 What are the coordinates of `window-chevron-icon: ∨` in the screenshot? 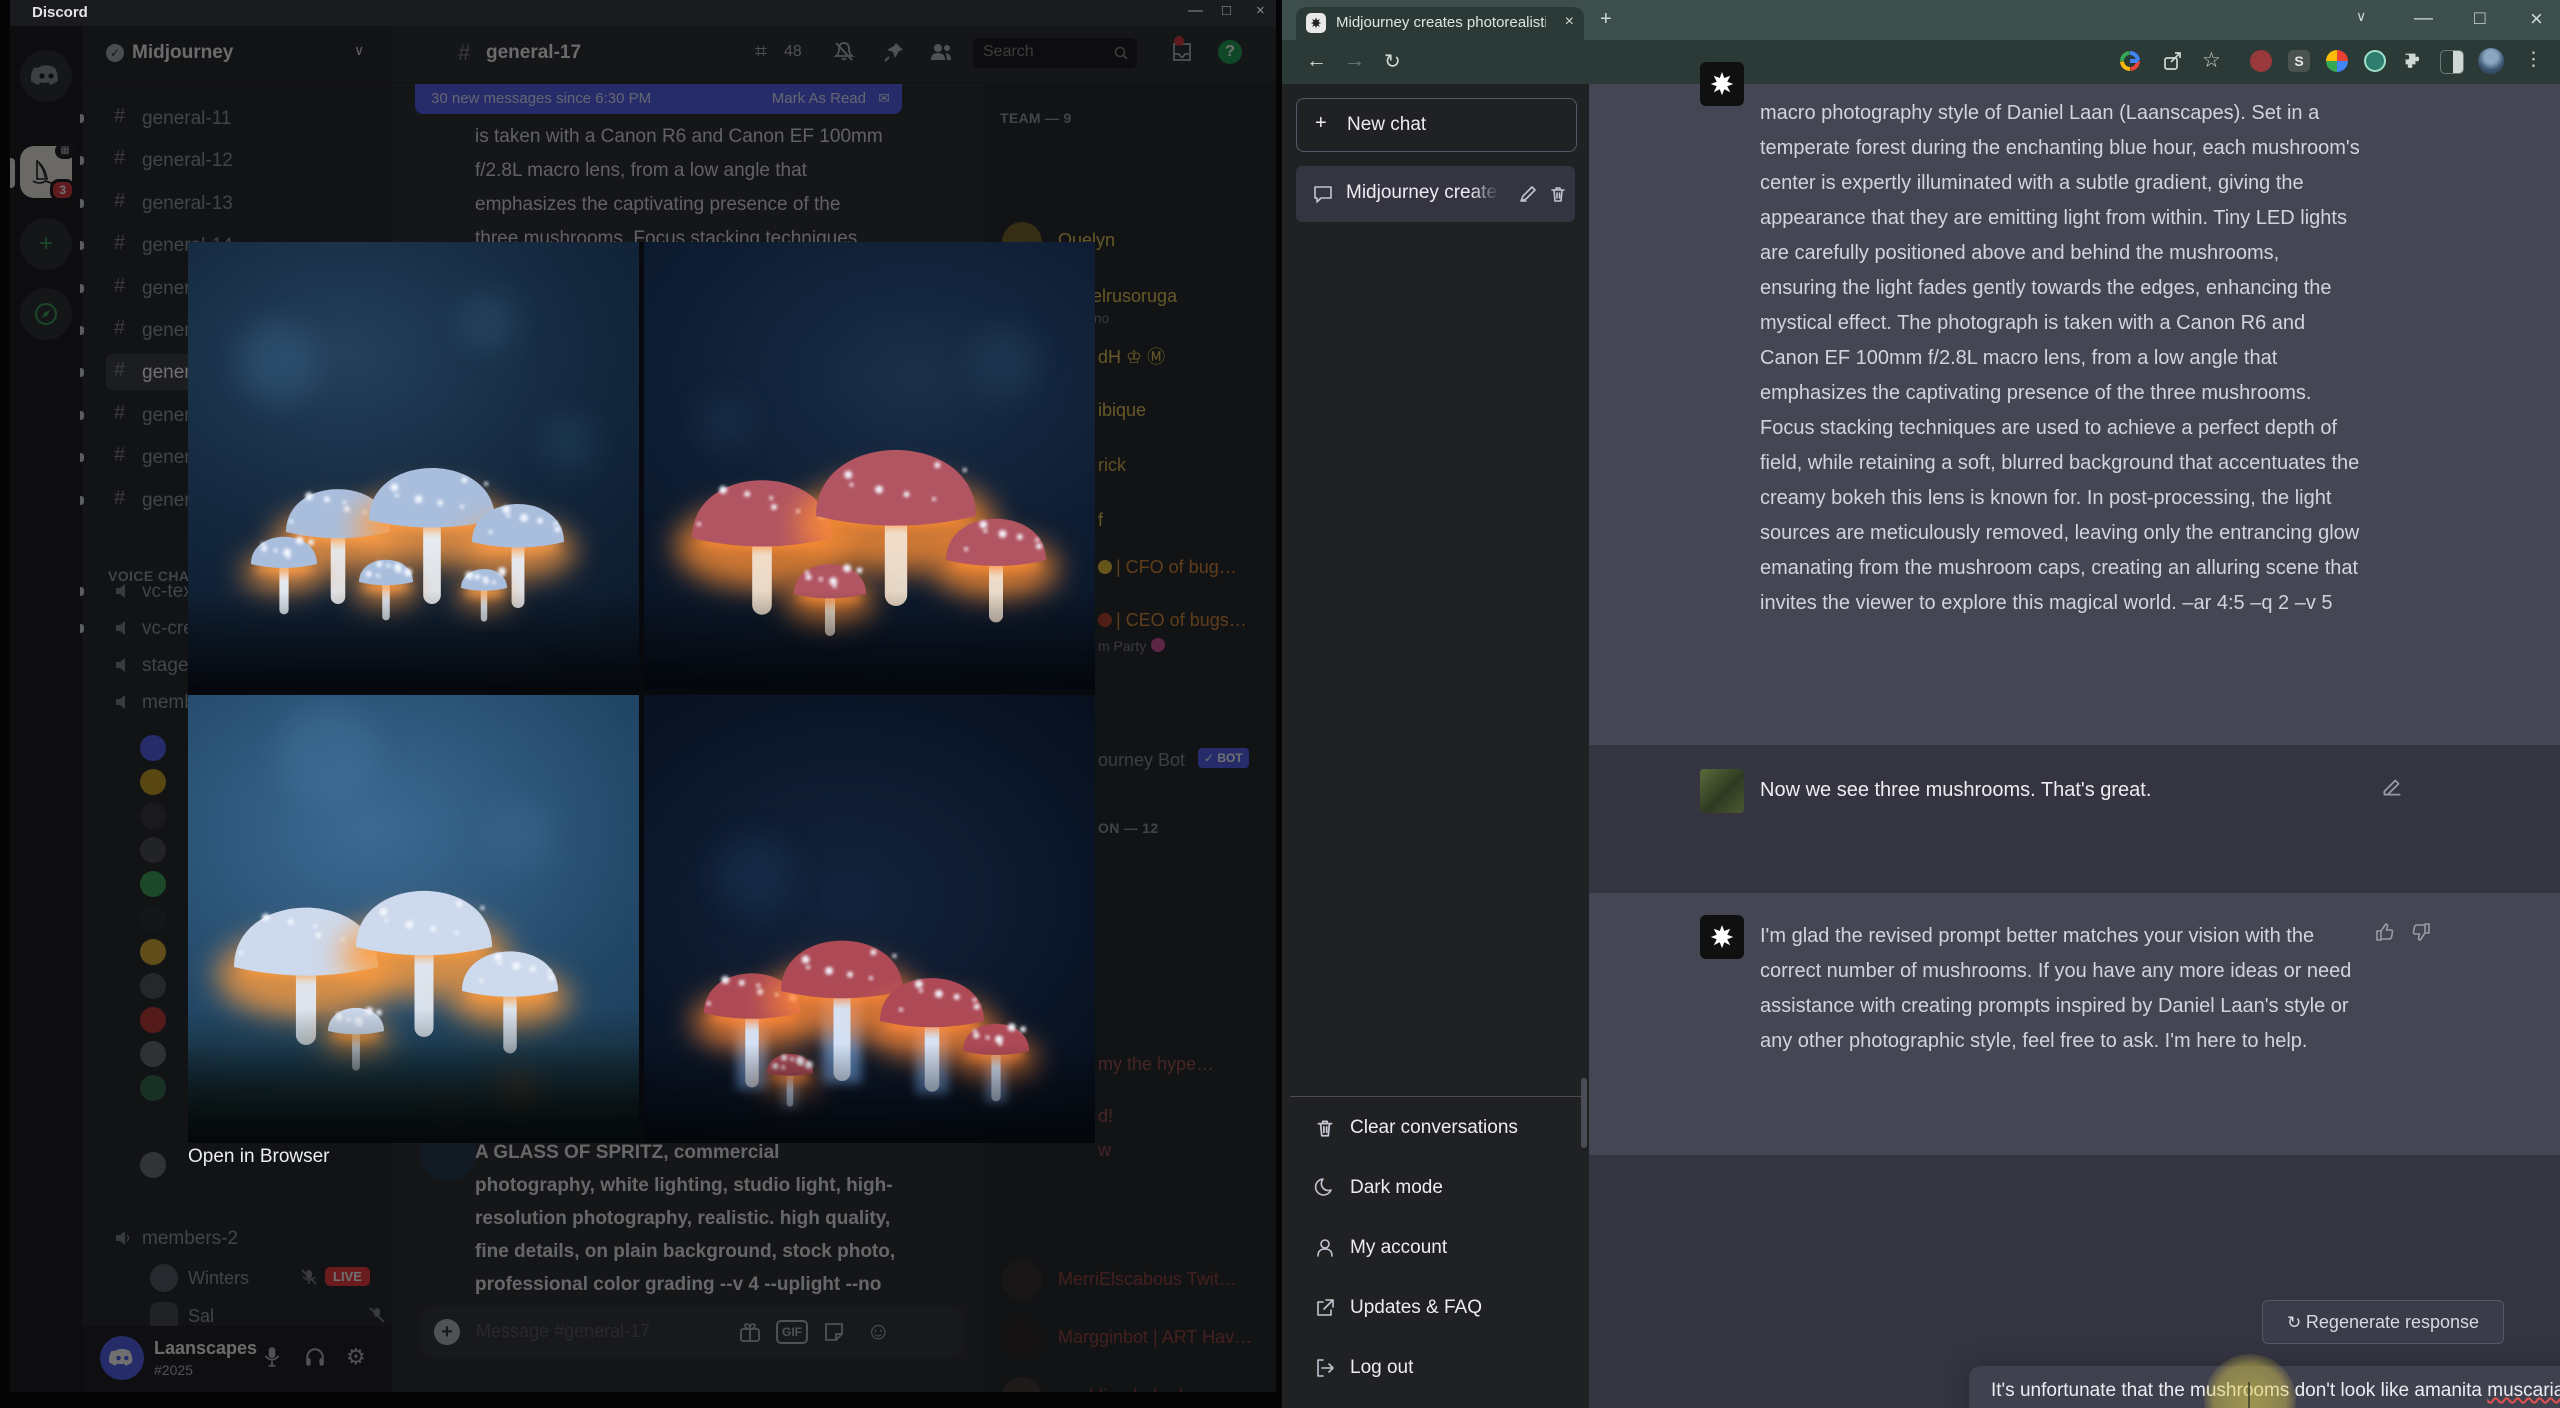 It's located at (2361, 16).